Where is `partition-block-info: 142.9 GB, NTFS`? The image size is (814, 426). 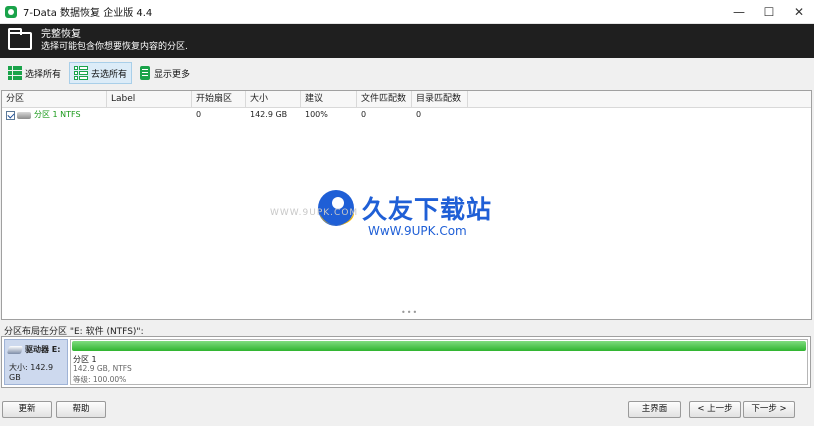 partition-block-info: 142.9 GB, NTFS is located at coordinates (102, 368).